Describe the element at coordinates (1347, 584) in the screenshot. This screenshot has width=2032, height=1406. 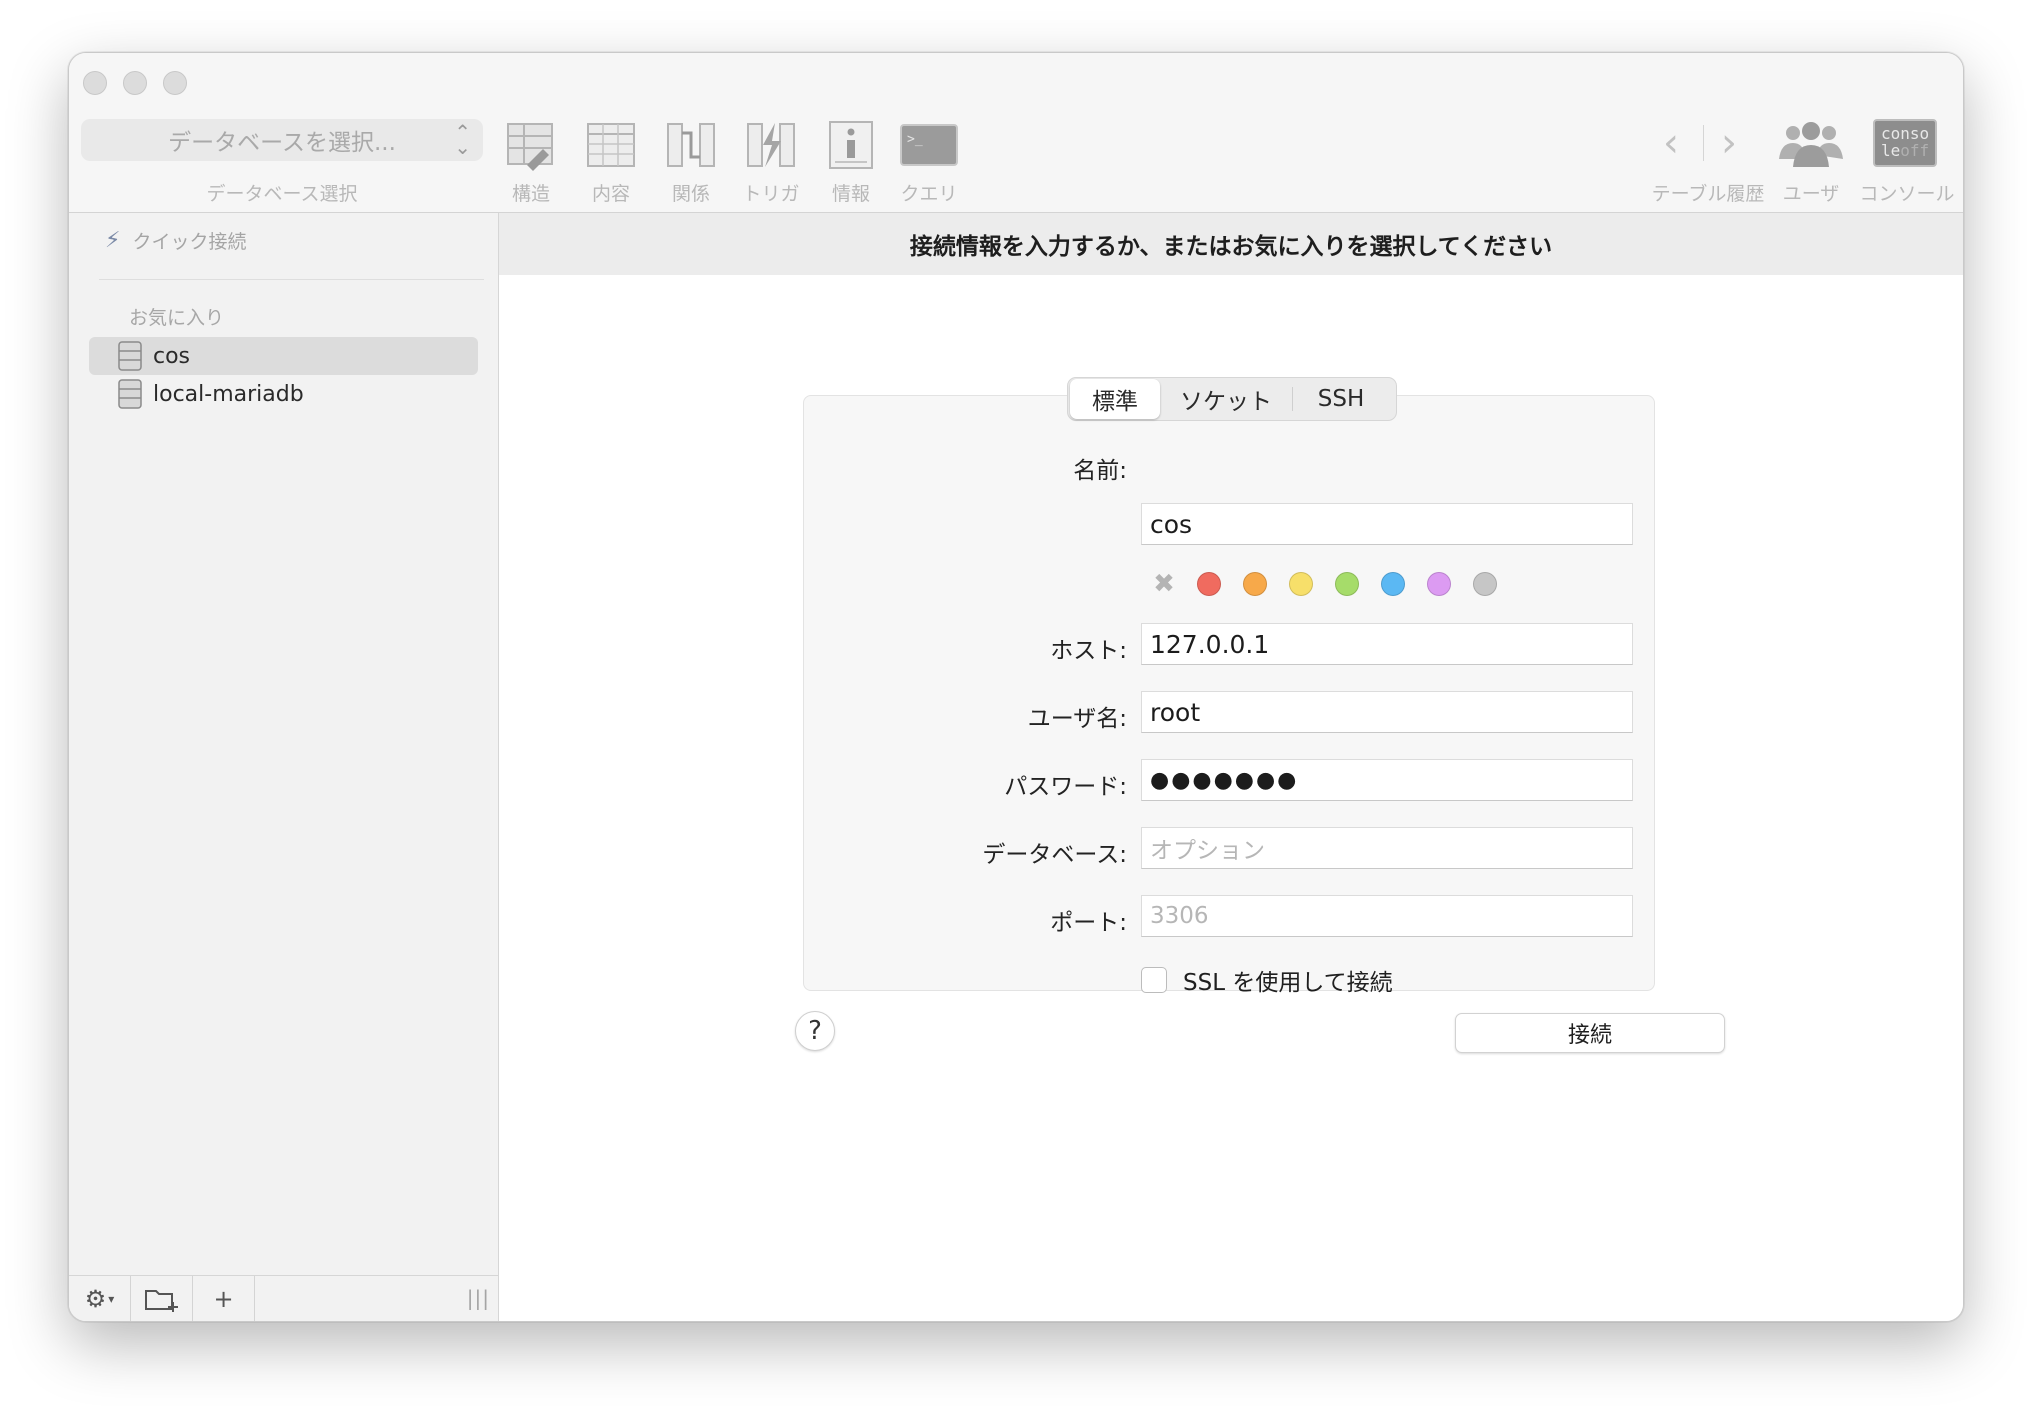
I see `color-swatch-green` at that location.